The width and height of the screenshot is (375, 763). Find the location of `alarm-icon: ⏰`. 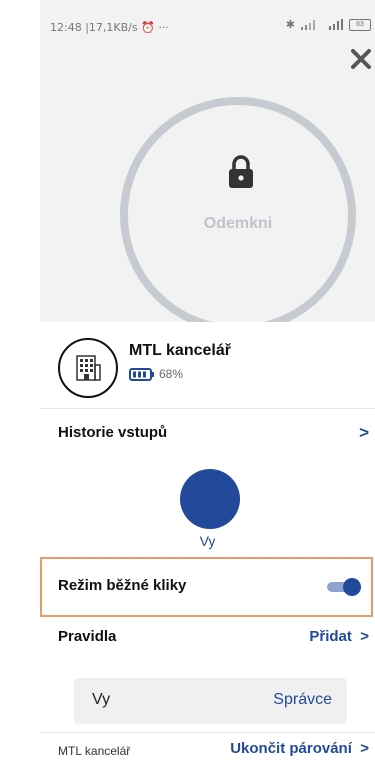

alarm-icon: ⏰ is located at coordinates (148, 27).